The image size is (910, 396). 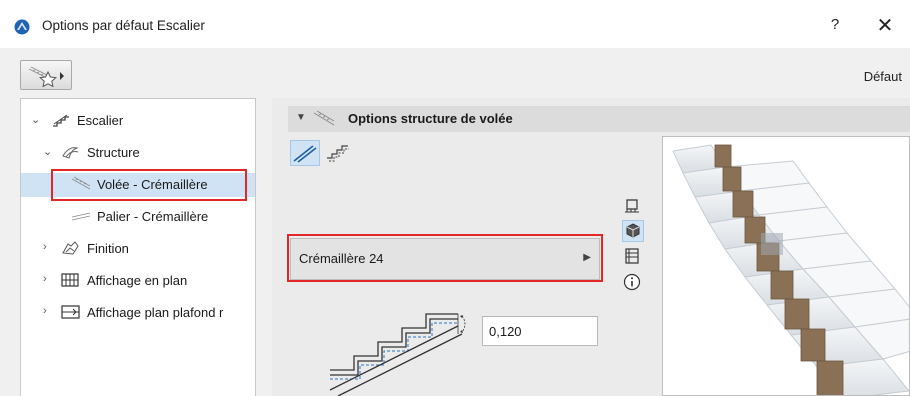 I want to click on tree-item-label: Palier - Crémaillère, so click(x=153, y=216).